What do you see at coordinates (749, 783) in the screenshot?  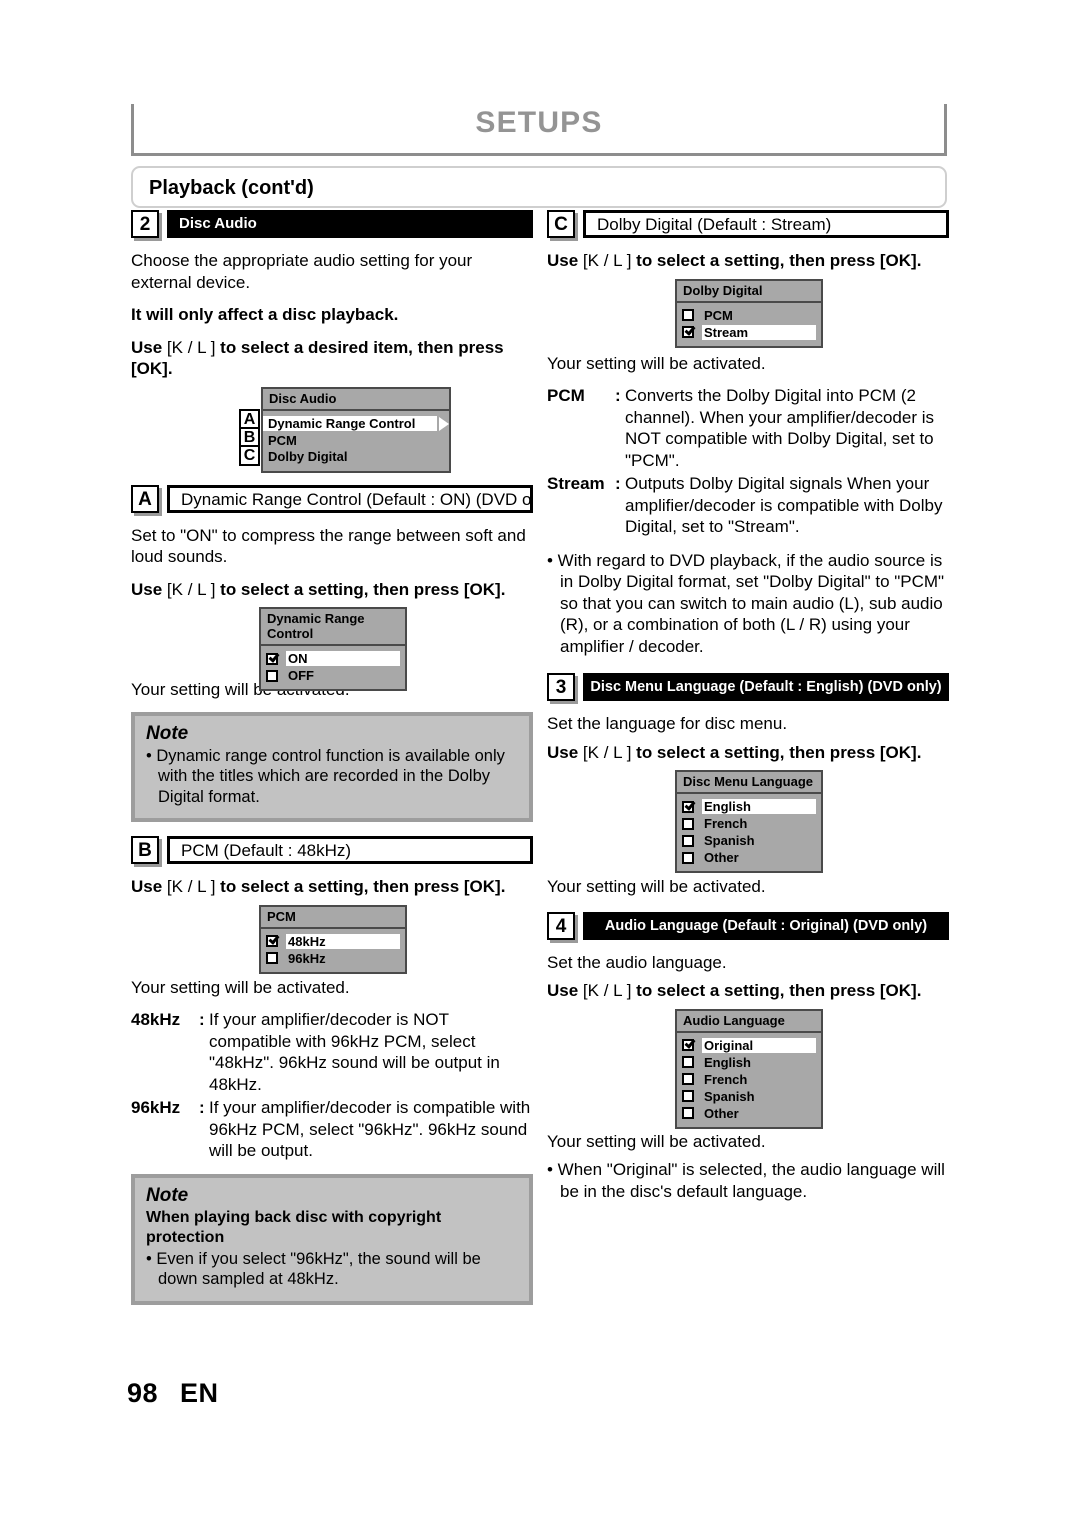 I see `osd-title: Disc Menu Language` at bounding box center [749, 783].